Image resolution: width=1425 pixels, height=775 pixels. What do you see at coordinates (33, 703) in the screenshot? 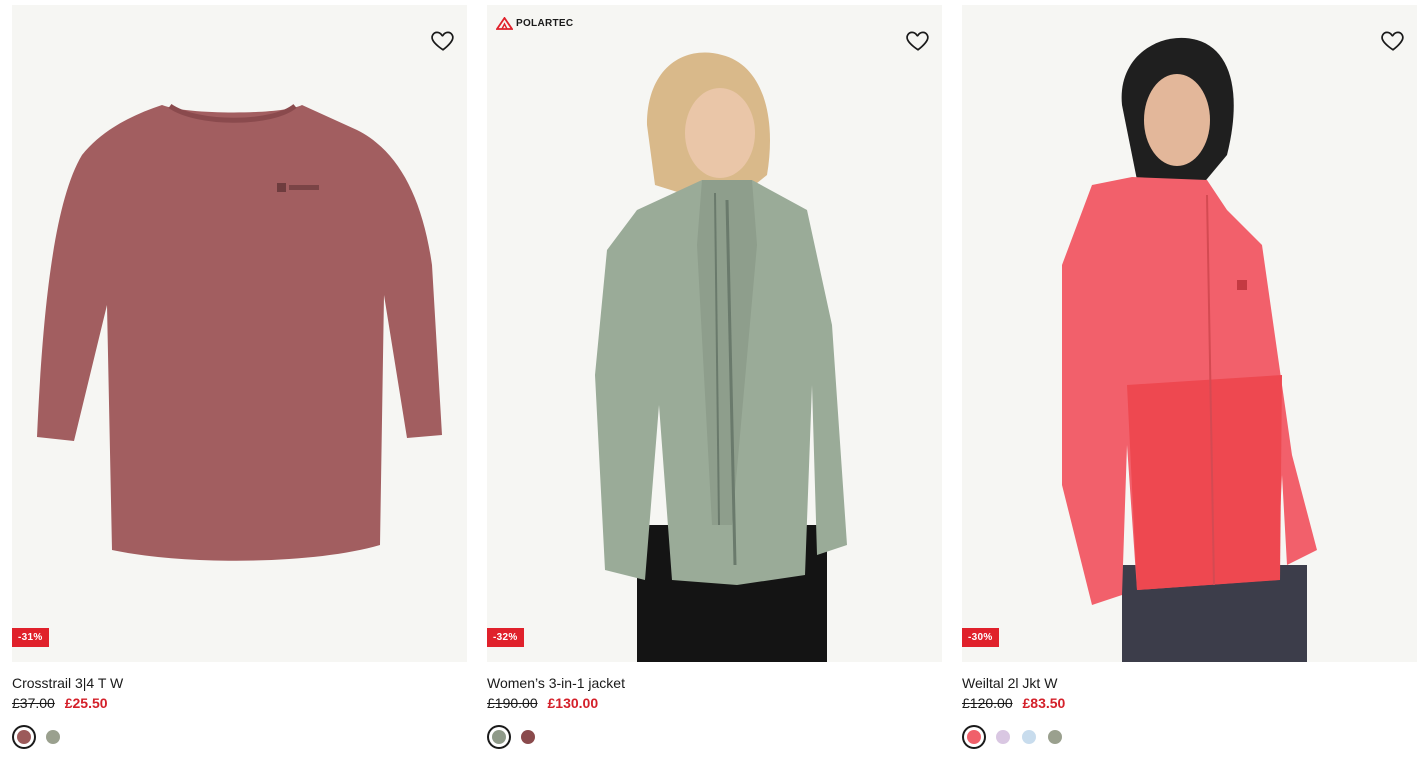
I see `original-price: £37.00` at bounding box center [33, 703].